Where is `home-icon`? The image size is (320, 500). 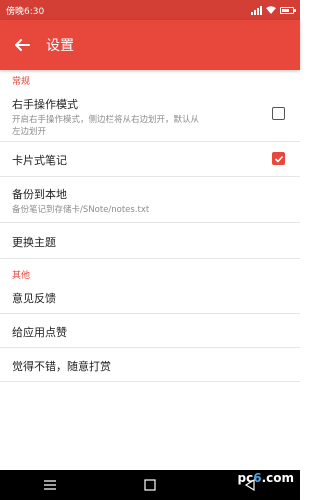
home-icon is located at coordinates (150, 485).